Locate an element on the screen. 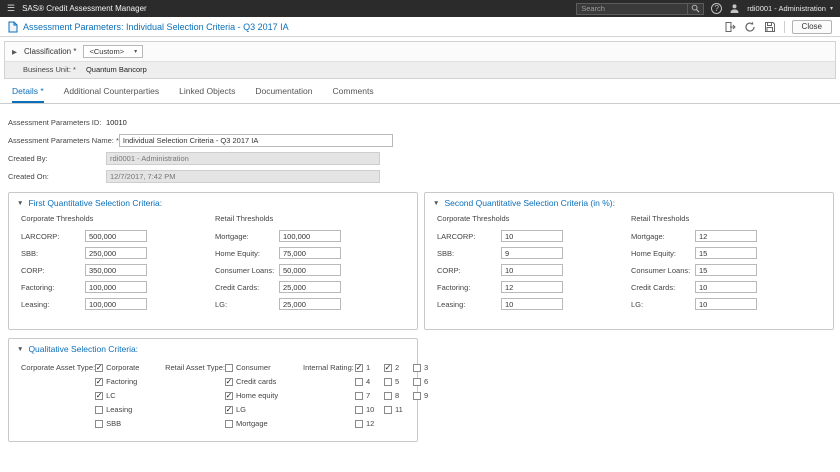 This screenshot has height=472, width=840. app-title: SAS® Credit Assessment Manager is located at coordinates (84, 8).